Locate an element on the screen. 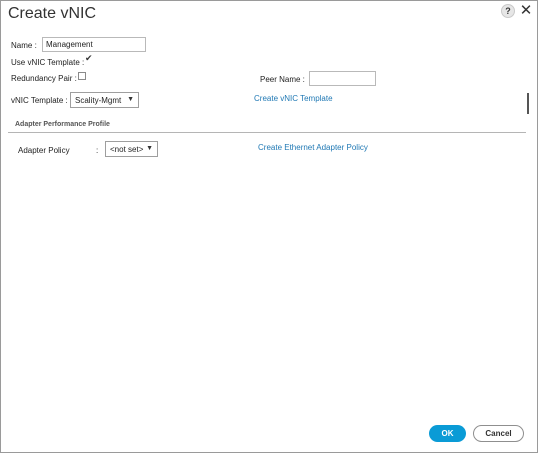 The height and width of the screenshot is (453, 538). help-icon: ? is located at coordinates (508, 11).